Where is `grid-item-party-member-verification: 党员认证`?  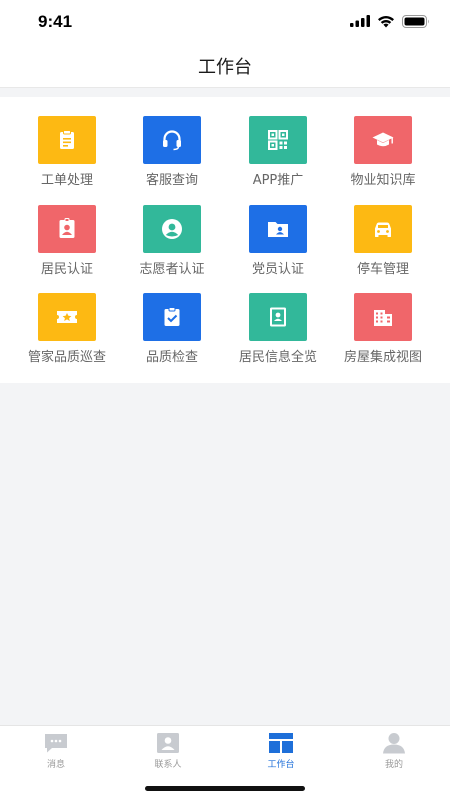
grid-item-party-member-verification: 党员认证 is located at coordinates (278, 245).